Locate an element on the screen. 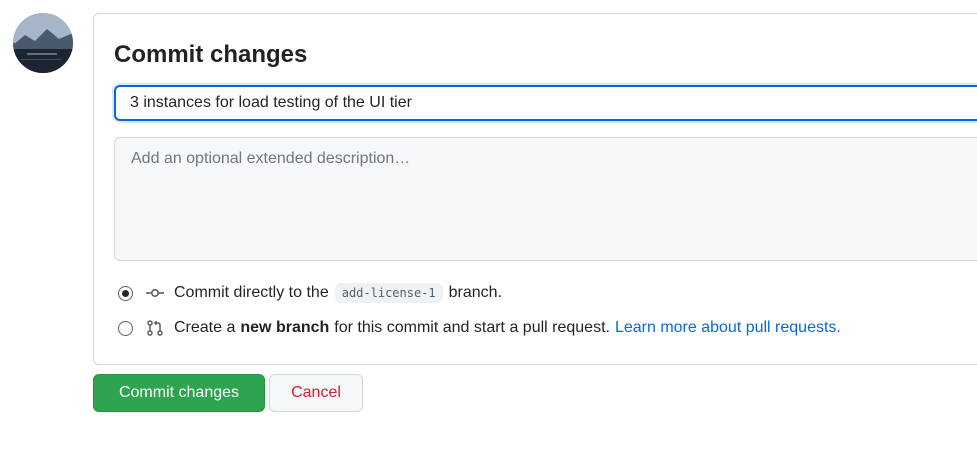  learn-more-pull-requests-link: Learn more about pull requests. is located at coordinates (728, 328).